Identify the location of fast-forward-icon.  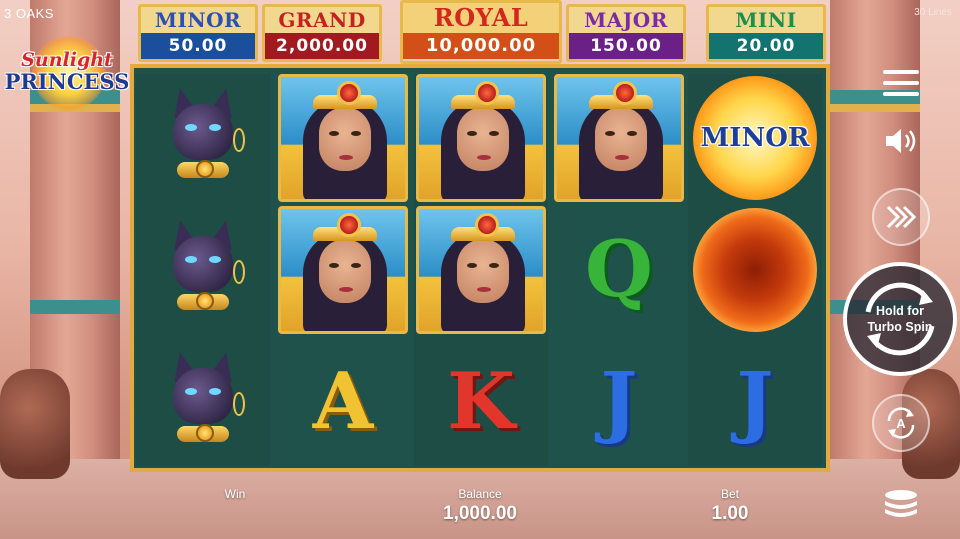
(901, 217).